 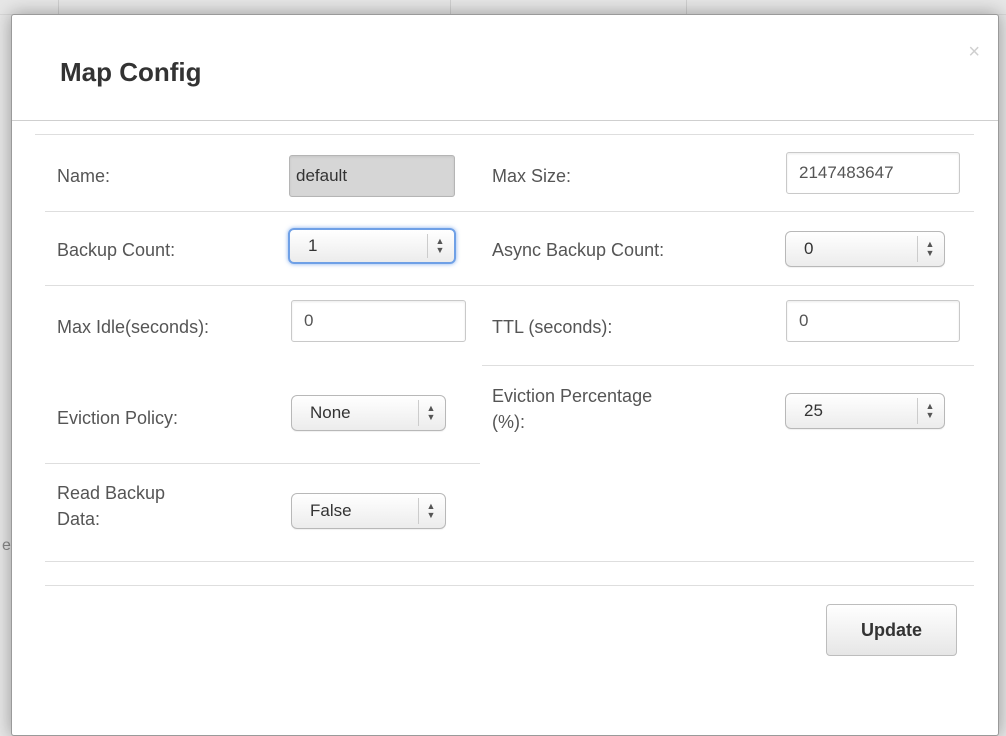 What do you see at coordinates (131, 72) in the screenshot?
I see `modal-title: Map Config` at bounding box center [131, 72].